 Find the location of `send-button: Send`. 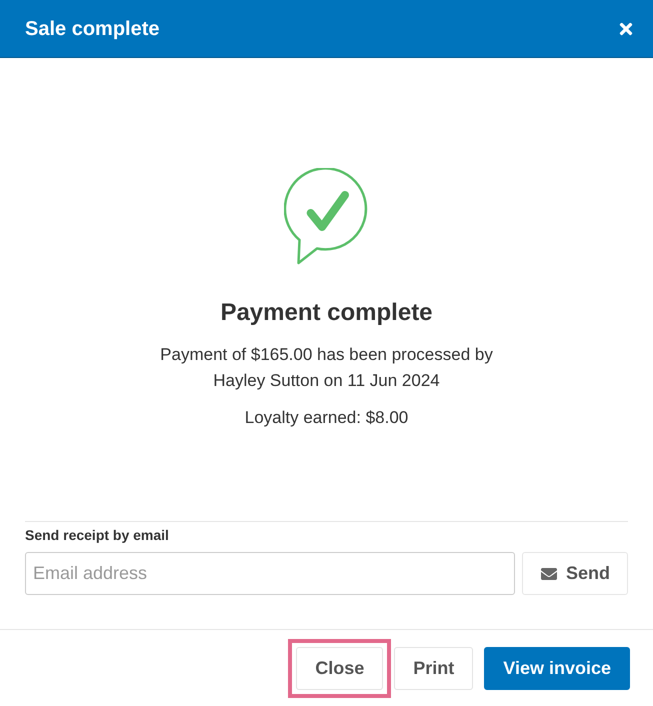

send-button: Send is located at coordinates (575, 573).